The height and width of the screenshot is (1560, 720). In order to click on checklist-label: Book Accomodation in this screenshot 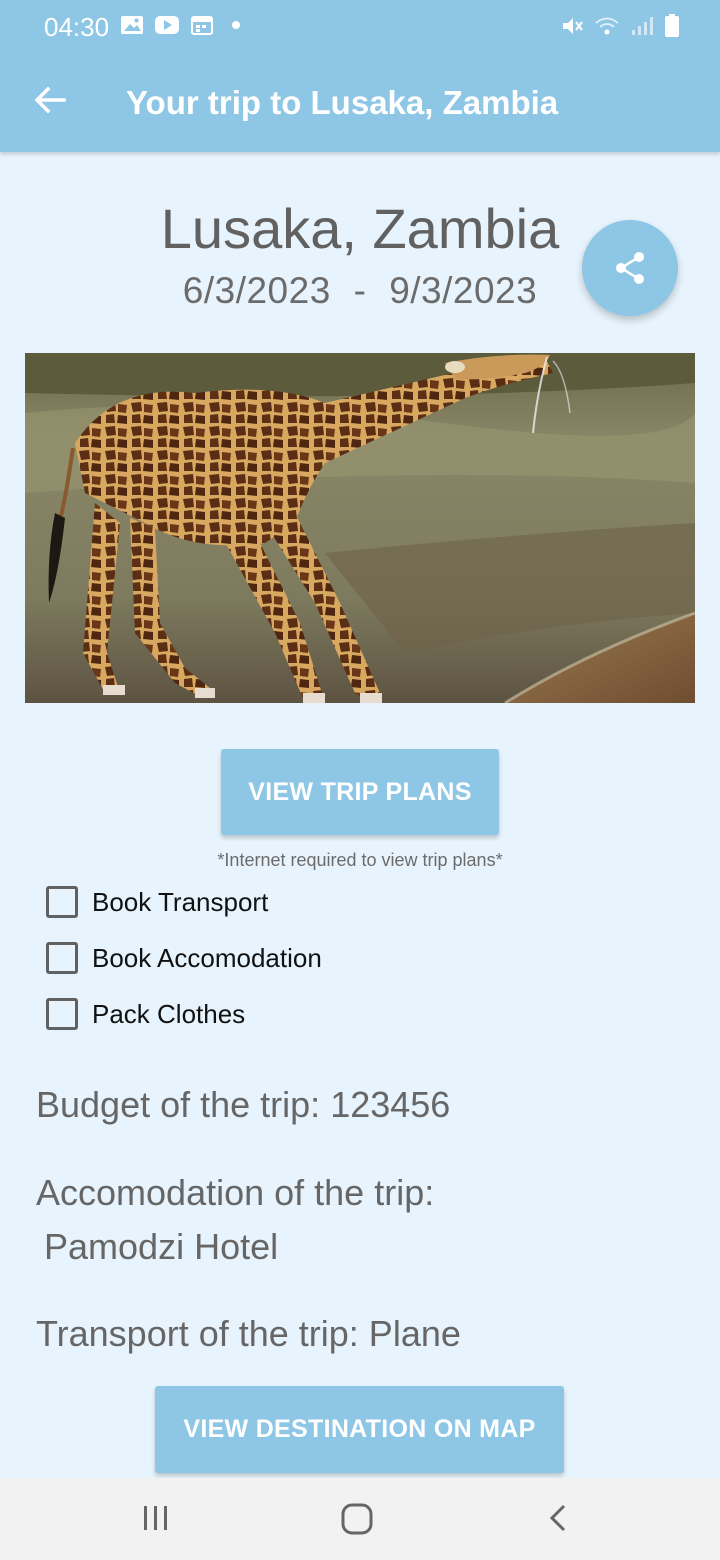, I will do `click(207, 957)`.